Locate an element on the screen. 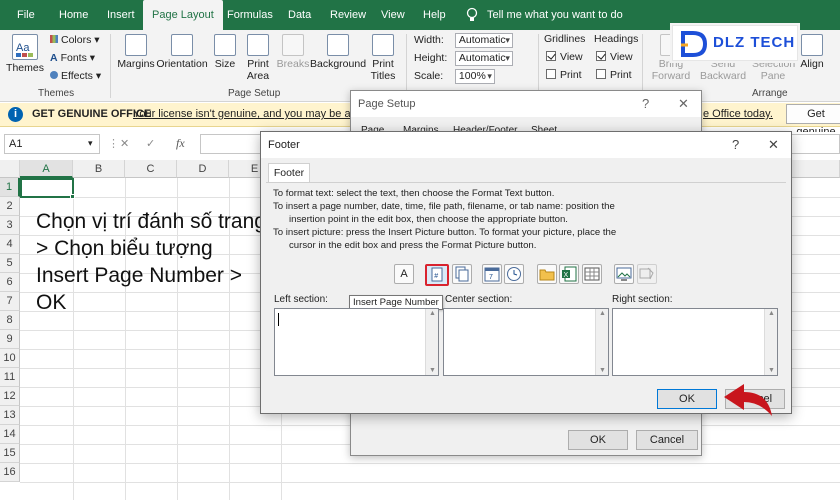  orientation-button: Orientation is located at coordinates (182, 52).